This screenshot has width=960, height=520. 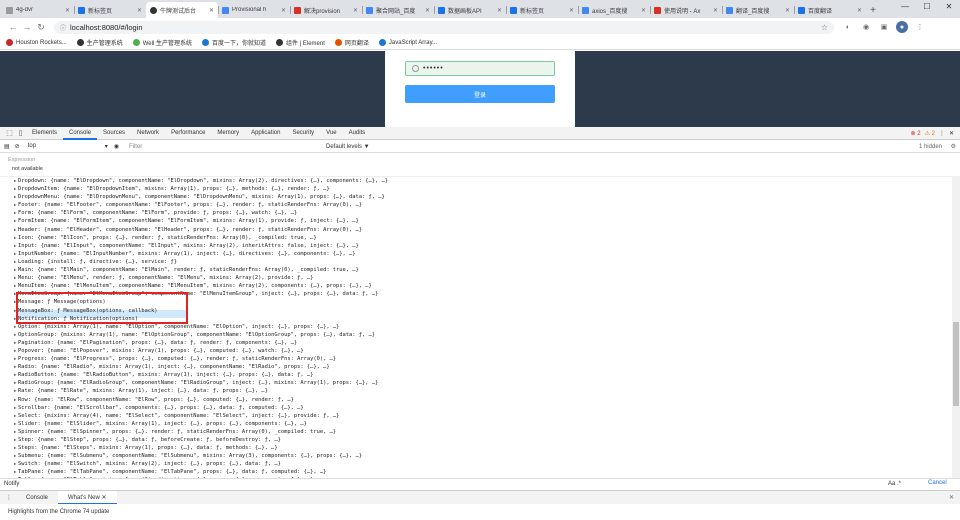 I want to click on search-input: Notify, so click(x=482, y=484).